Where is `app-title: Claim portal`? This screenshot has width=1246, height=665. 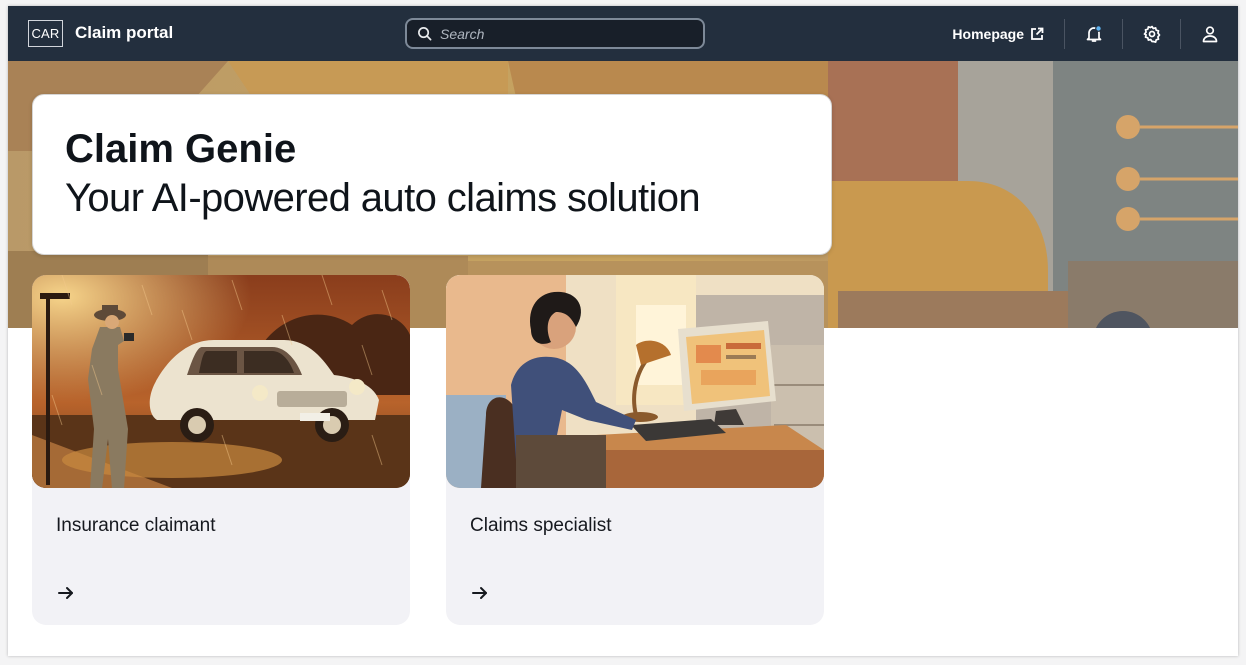
app-title: Claim portal is located at coordinates (124, 33).